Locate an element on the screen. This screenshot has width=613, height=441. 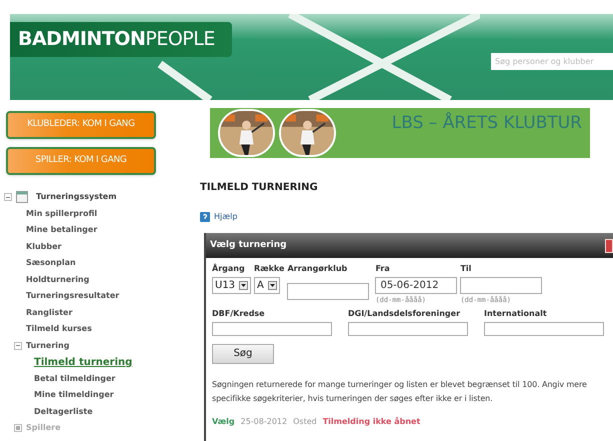
tree-item: Min spillerprofil is located at coordinates (62, 214).